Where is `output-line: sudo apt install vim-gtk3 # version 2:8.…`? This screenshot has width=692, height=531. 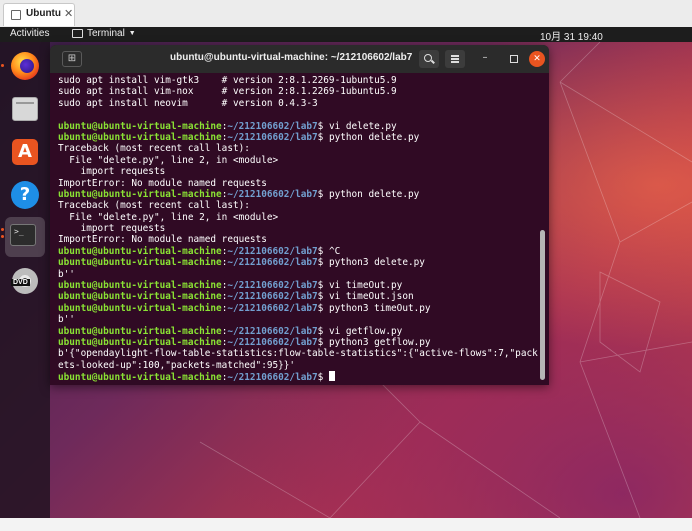
output-line: sudo apt install vim-gtk3 # version 2:8.… is located at coordinates (227, 80).